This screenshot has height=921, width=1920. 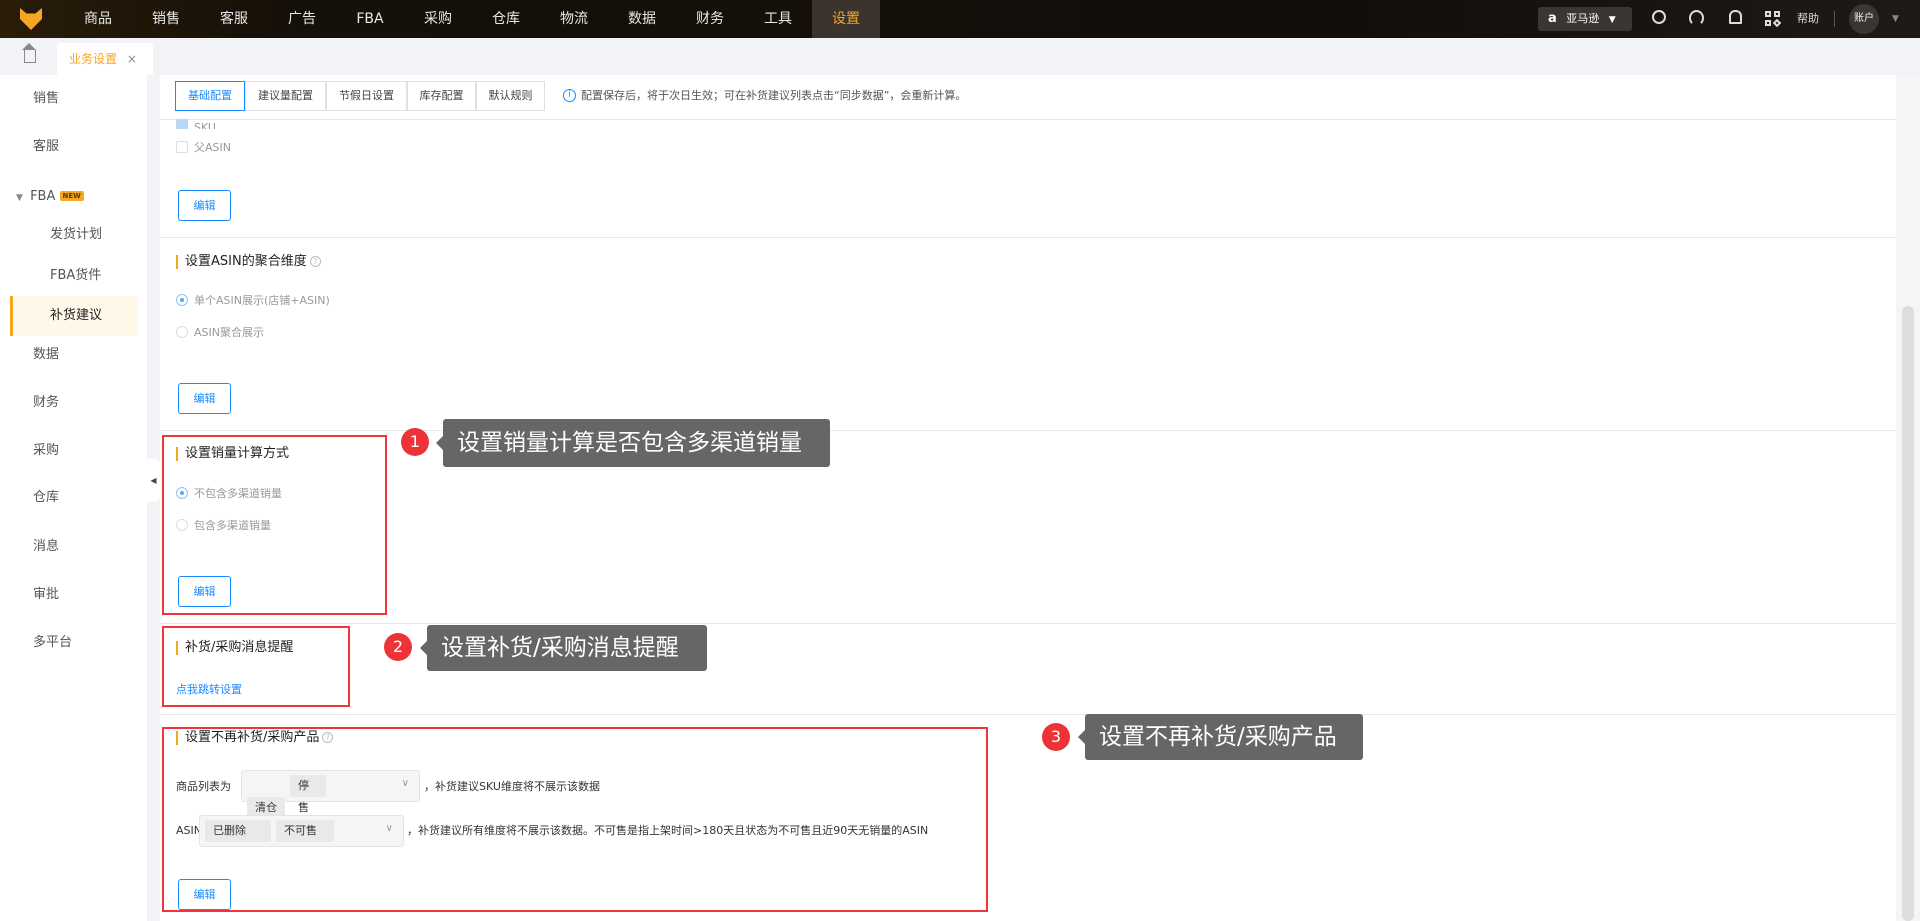 What do you see at coordinates (563, 648) in the screenshot?
I see `callout-bubble: 设置补货/采购消息提醒` at bounding box center [563, 648].